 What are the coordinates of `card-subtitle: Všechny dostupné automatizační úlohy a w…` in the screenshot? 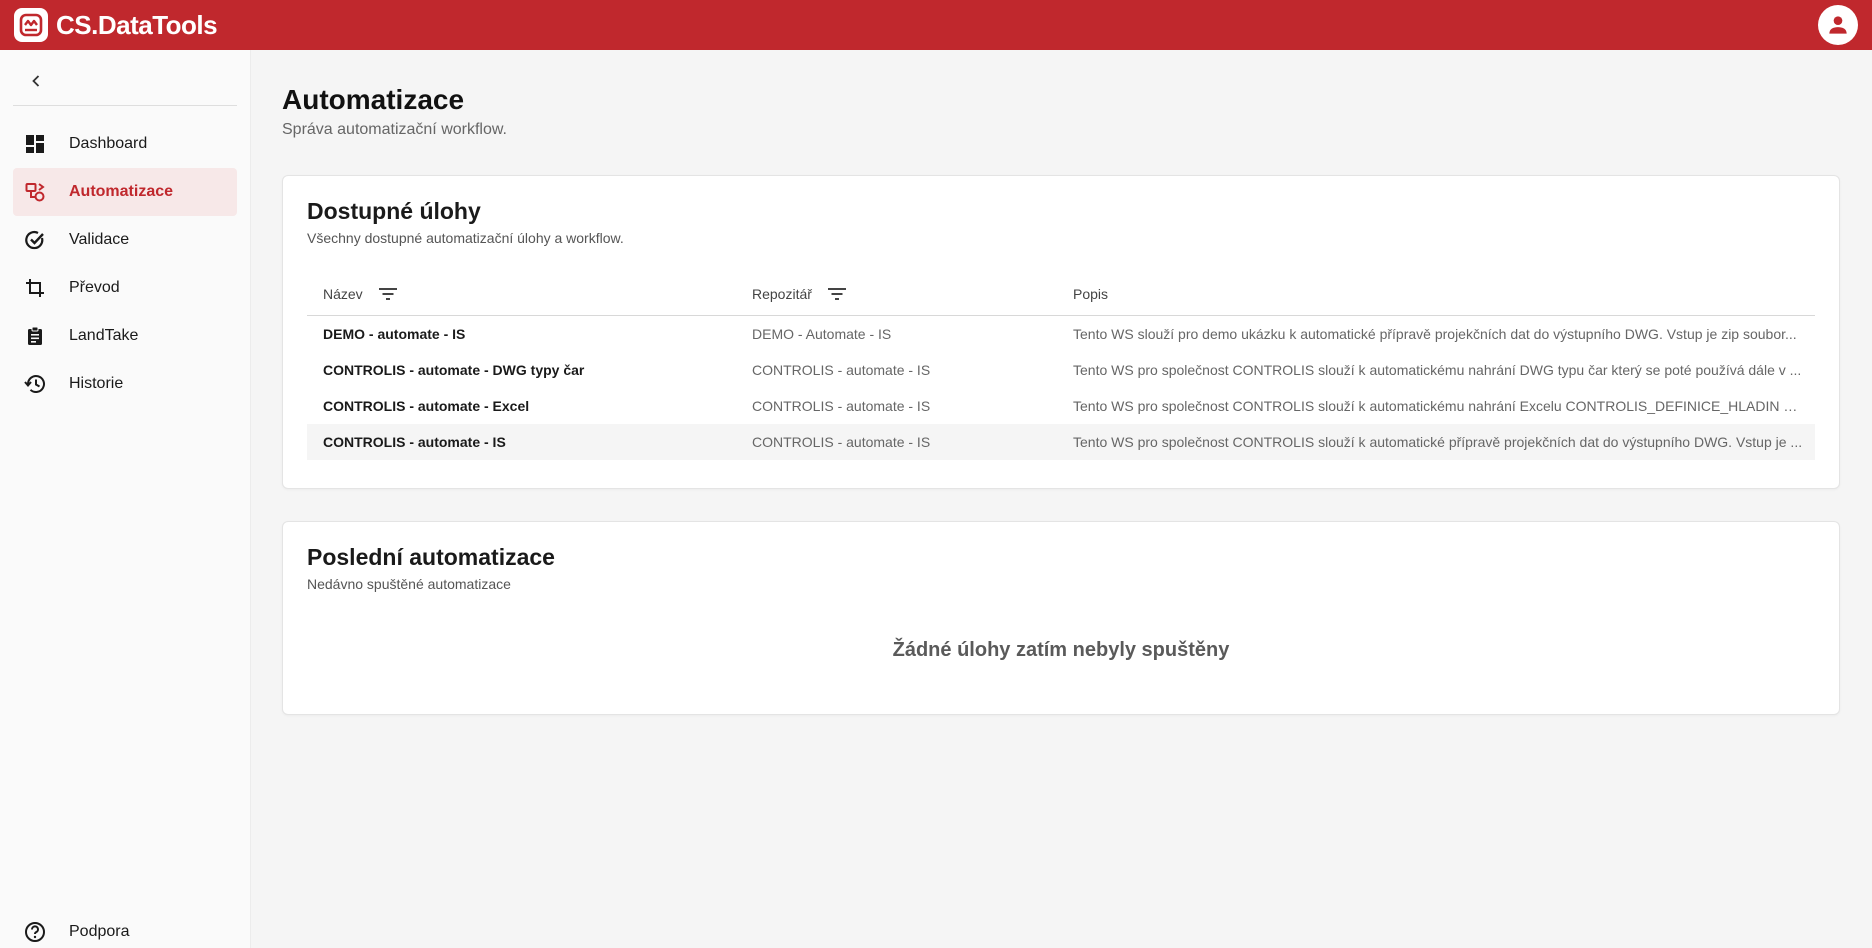 It's located at (465, 238).